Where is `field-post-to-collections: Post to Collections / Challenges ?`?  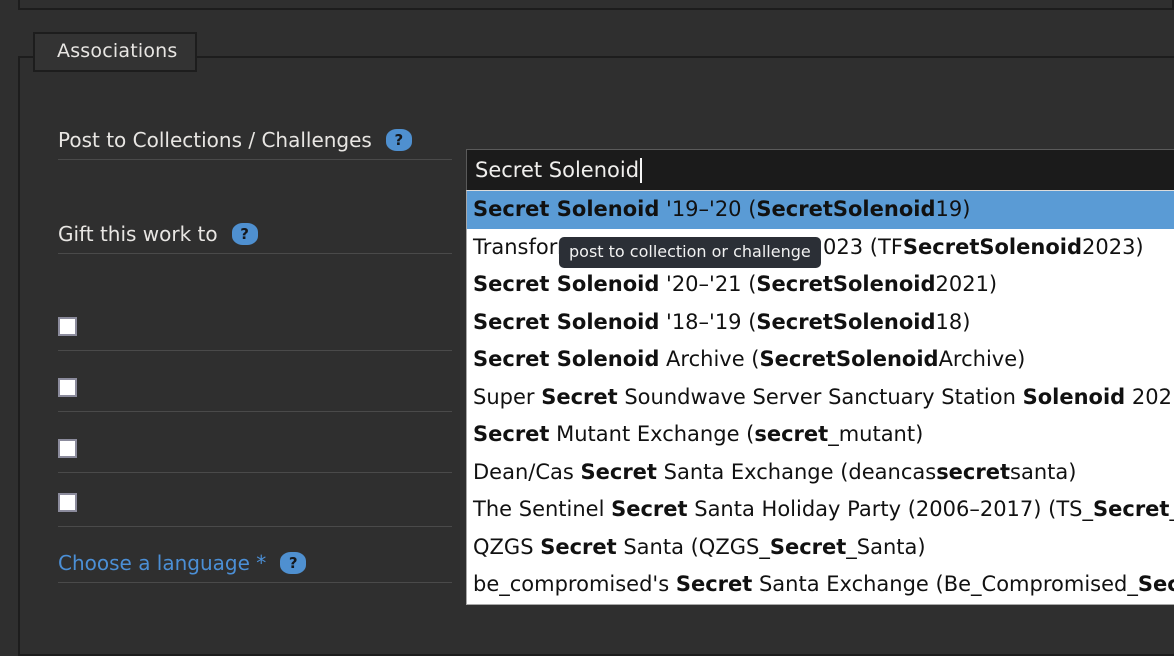
field-post-to-collections: Post to Collections / Challenges ? is located at coordinates (255, 144).